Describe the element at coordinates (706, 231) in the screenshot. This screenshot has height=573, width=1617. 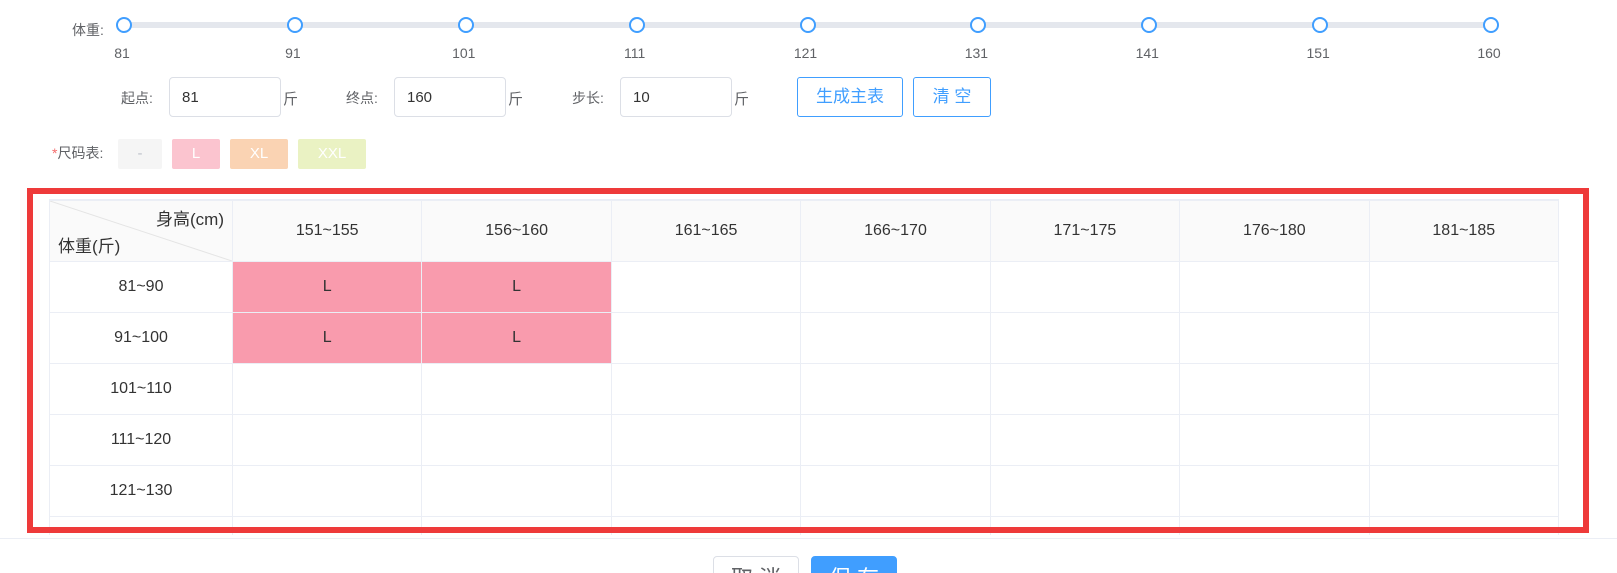
I see `column-header: 161~165` at that location.